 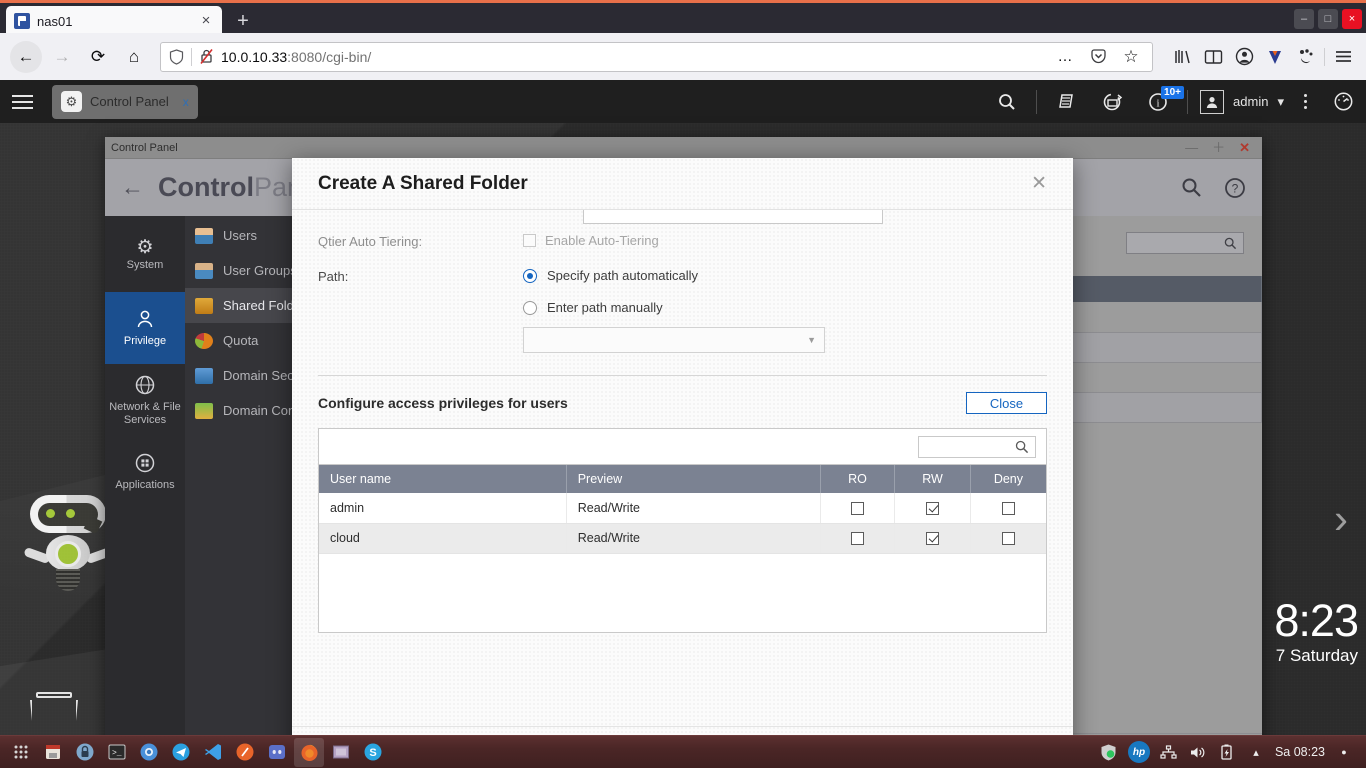 What do you see at coordinates (1109, 752) in the screenshot?
I see `security-shield-icon` at bounding box center [1109, 752].